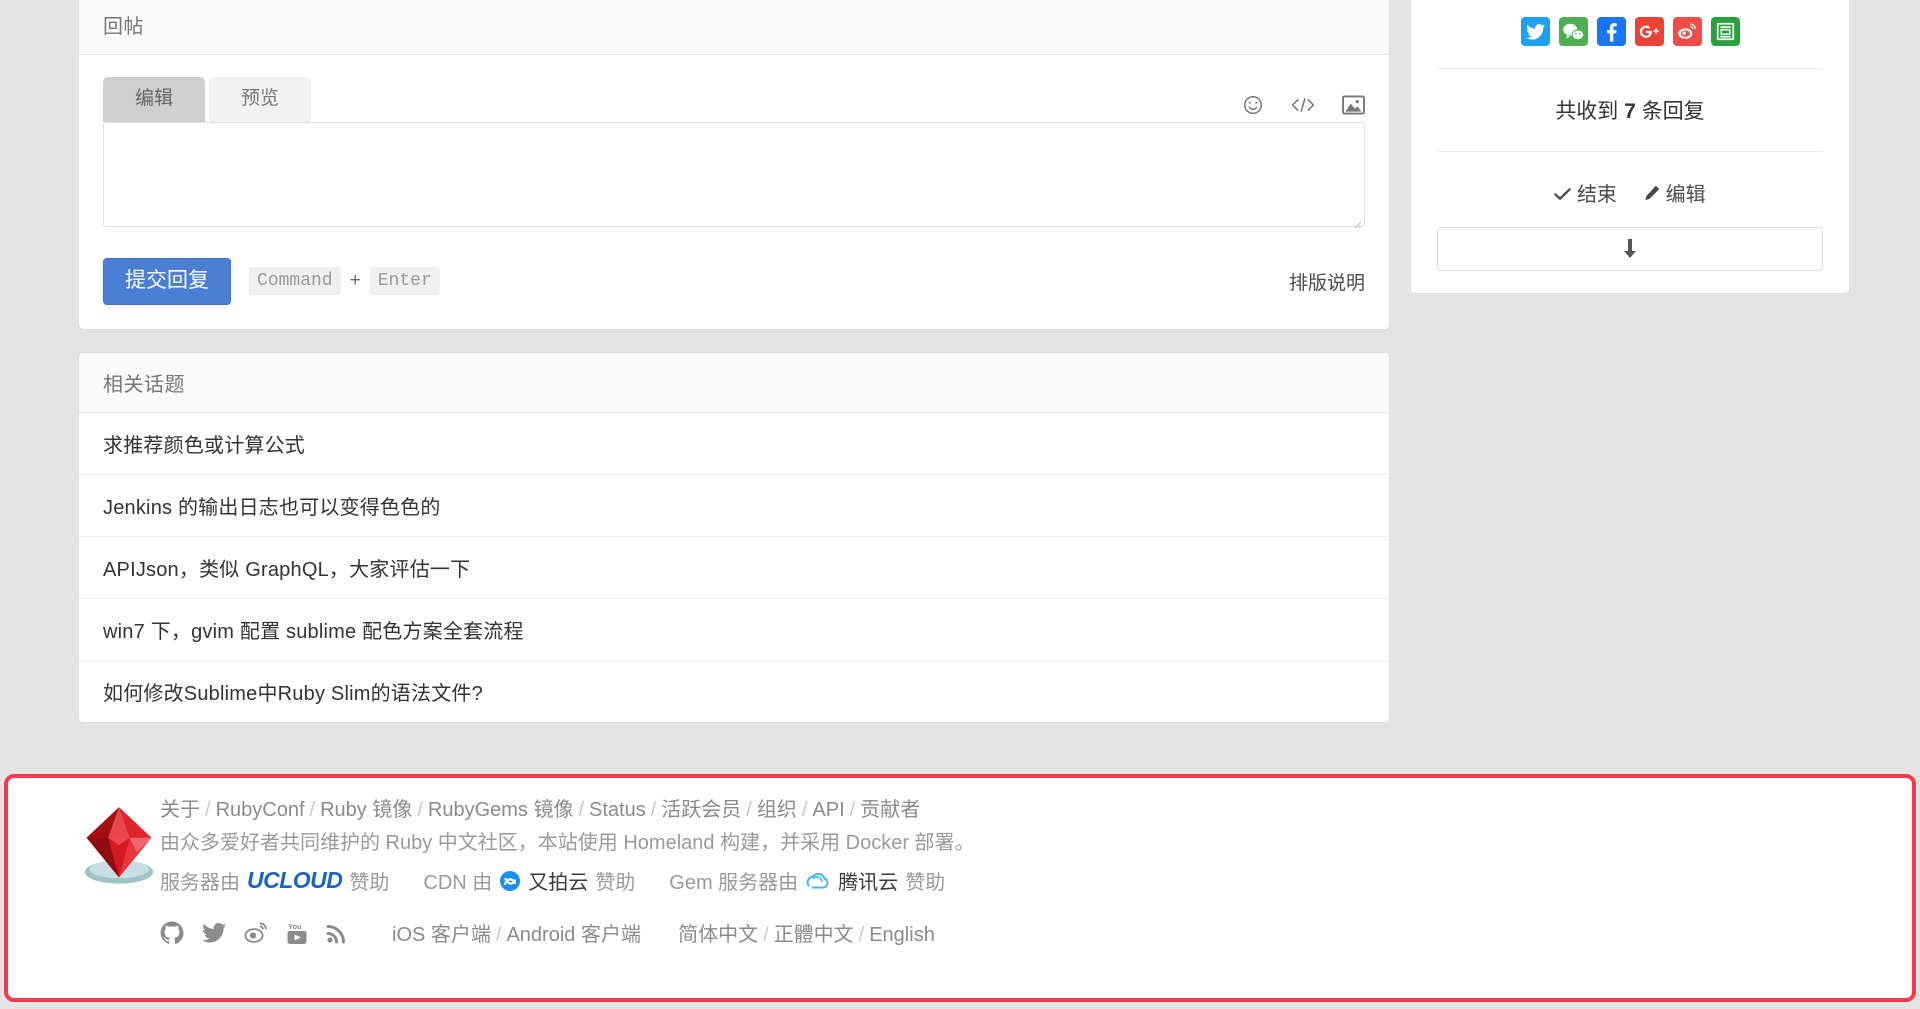  What do you see at coordinates (404, 281) in the screenshot?
I see `shortcut-enter-key: Enter` at bounding box center [404, 281].